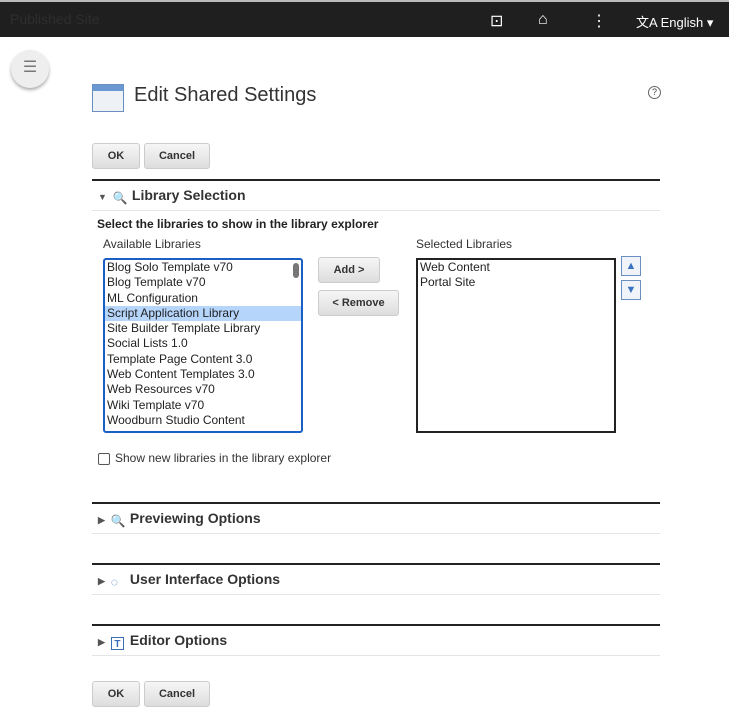  What do you see at coordinates (116, 694) in the screenshot?
I see `ok-button-bottom: OK` at bounding box center [116, 694].